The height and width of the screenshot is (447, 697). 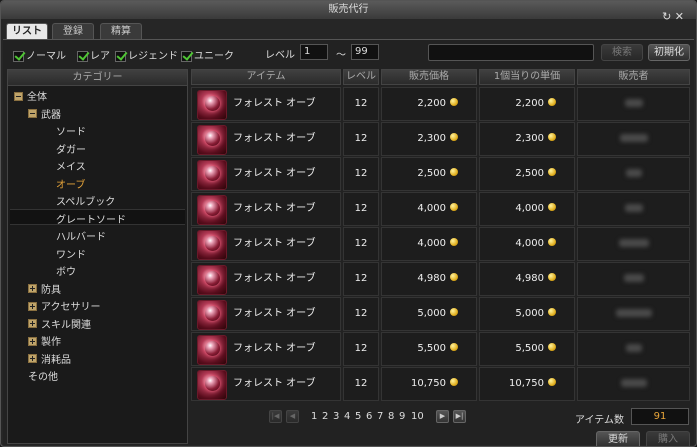 I want to click on category-item: 武器, so click(x=44, y=116).